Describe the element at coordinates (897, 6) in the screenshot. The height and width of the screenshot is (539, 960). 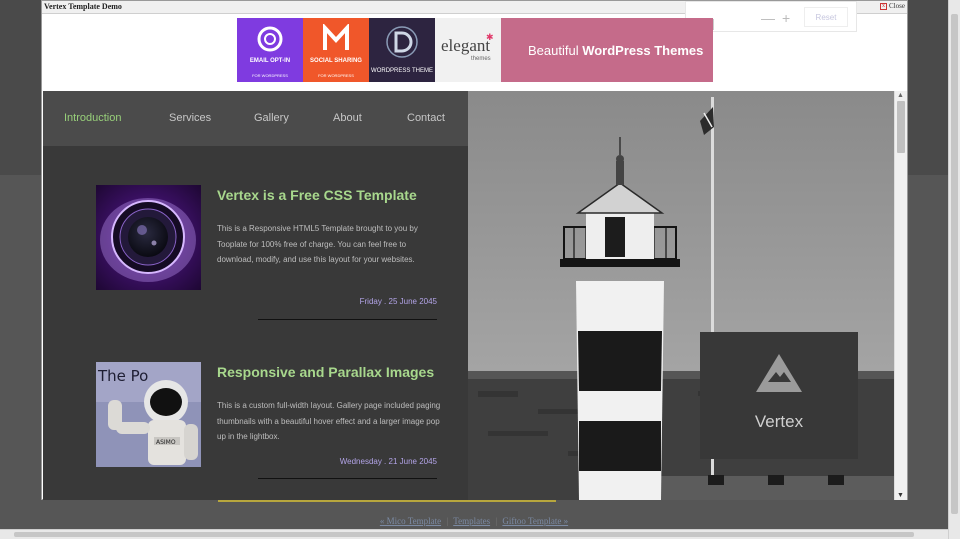
I see `close-label: Close` at that location.